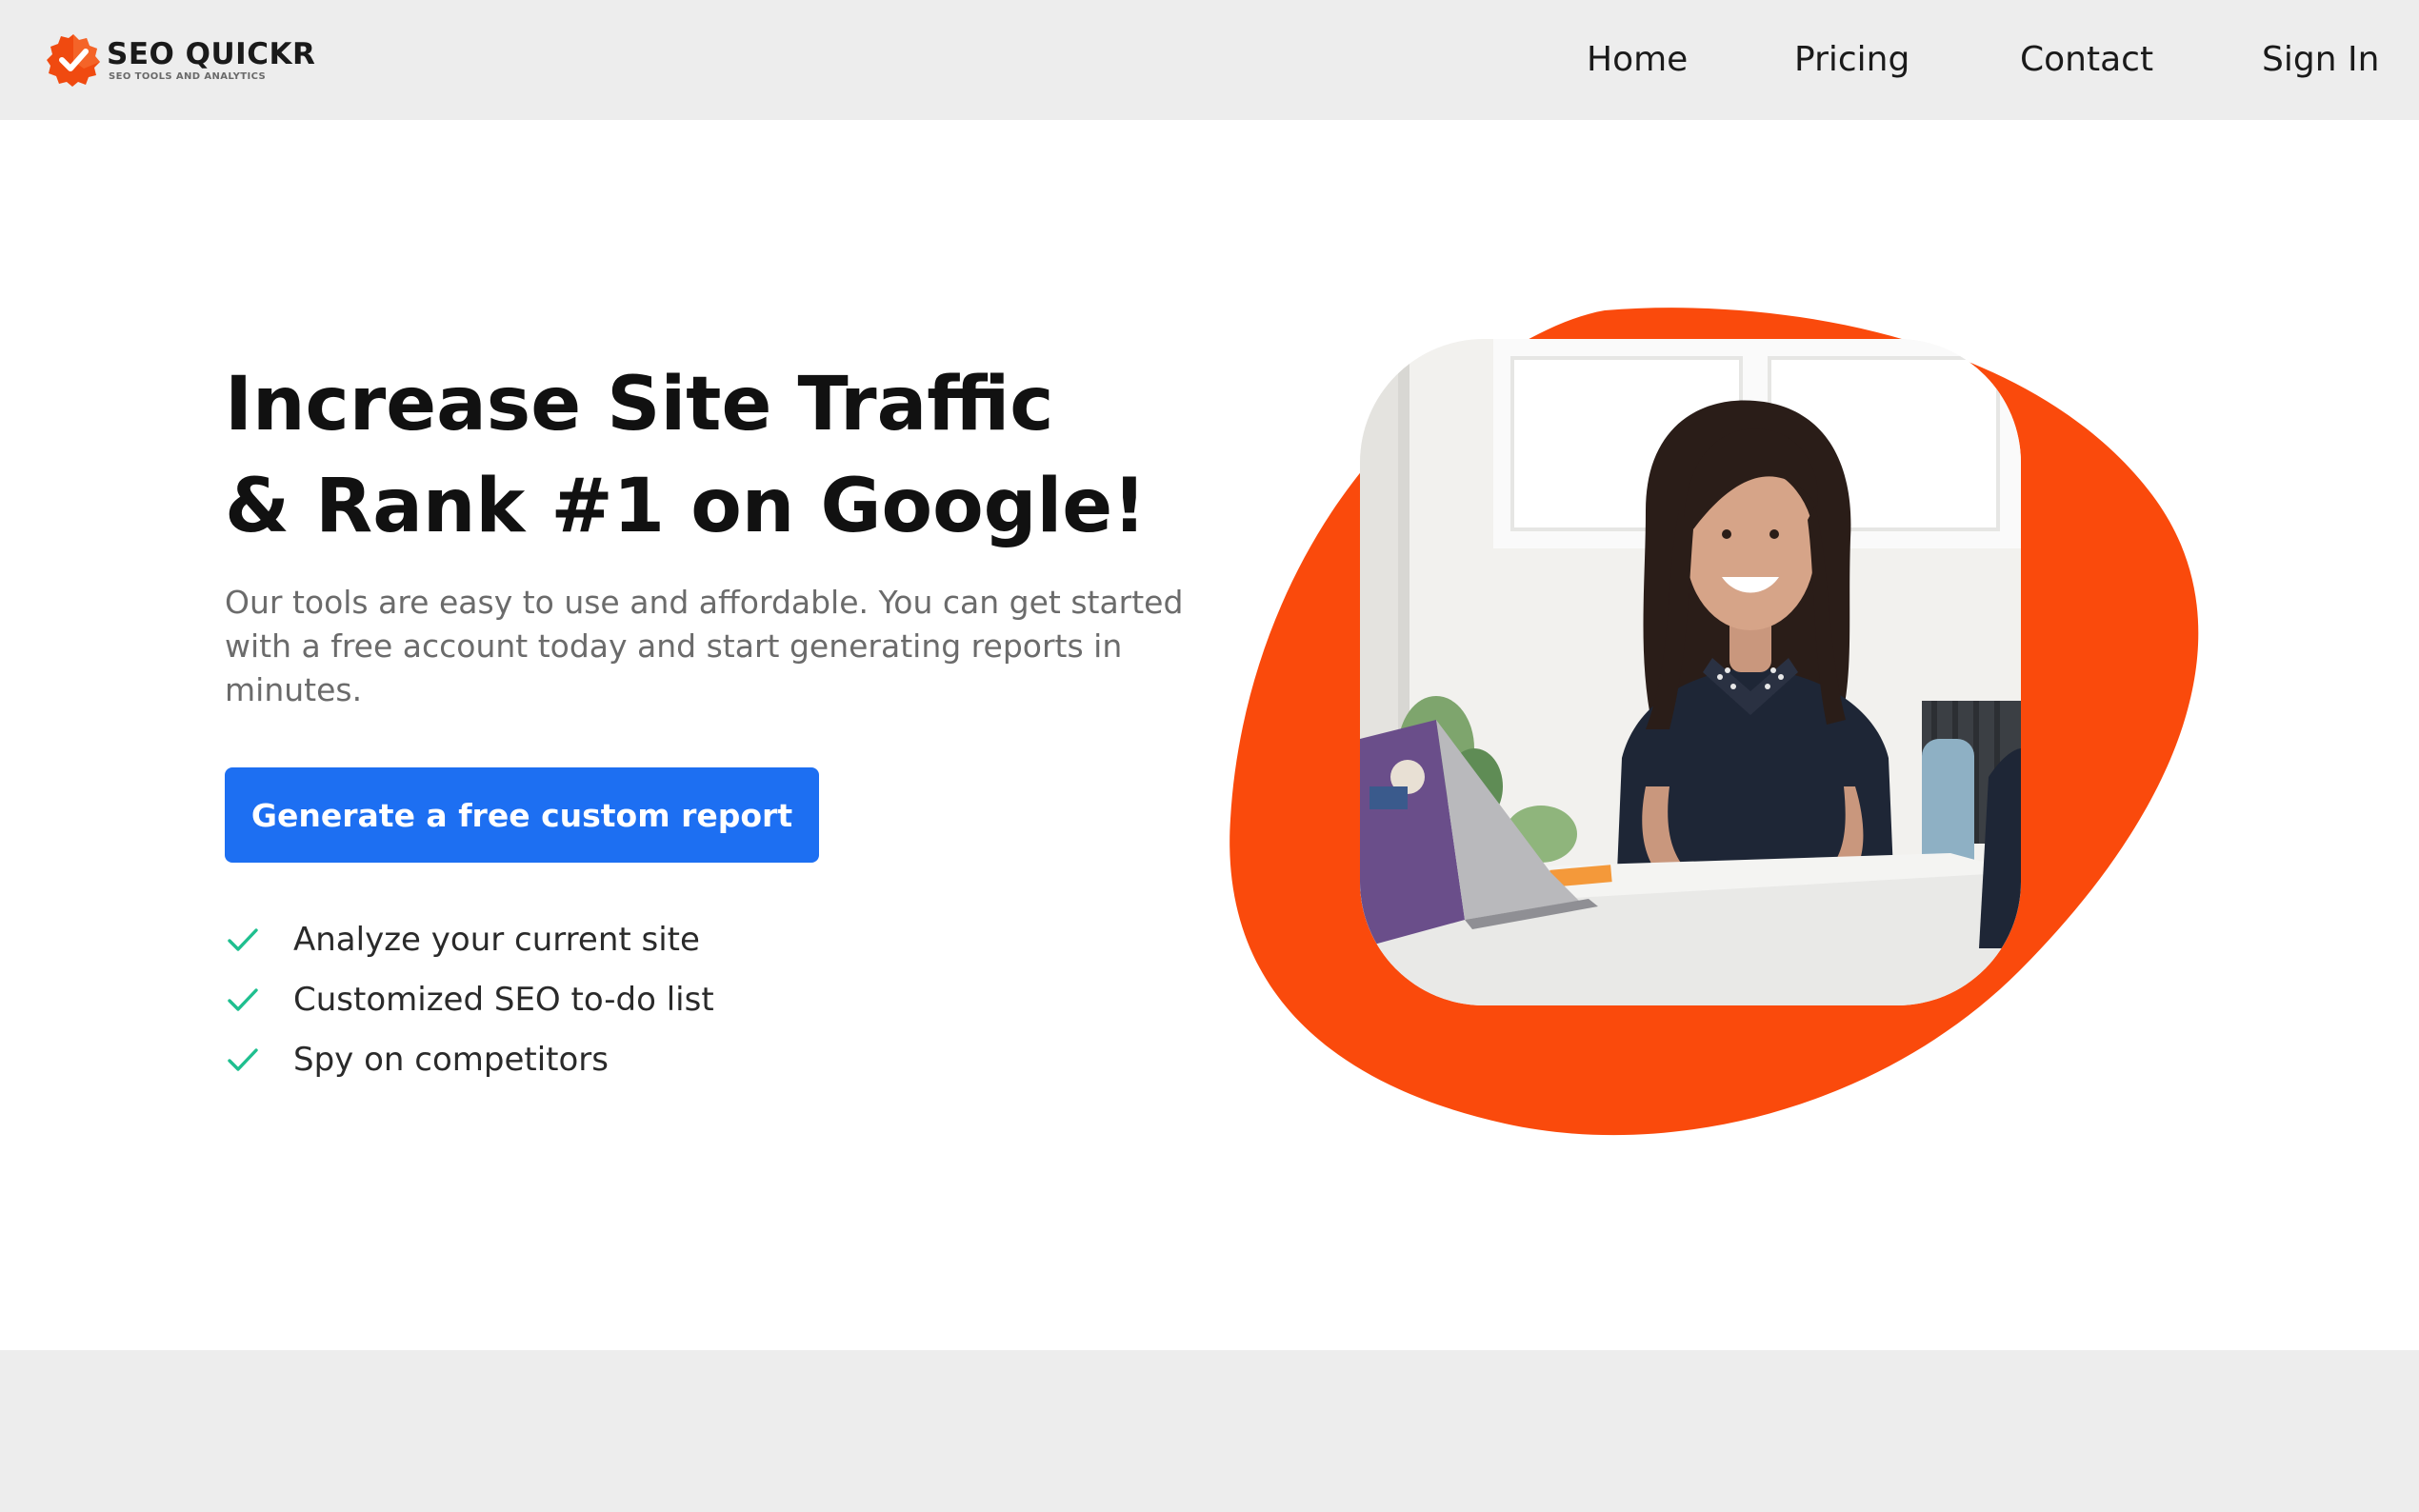  I want to click on logo: SEO QUICKR SEO TOOLS AND ANALYTICS, so click(180, 60).